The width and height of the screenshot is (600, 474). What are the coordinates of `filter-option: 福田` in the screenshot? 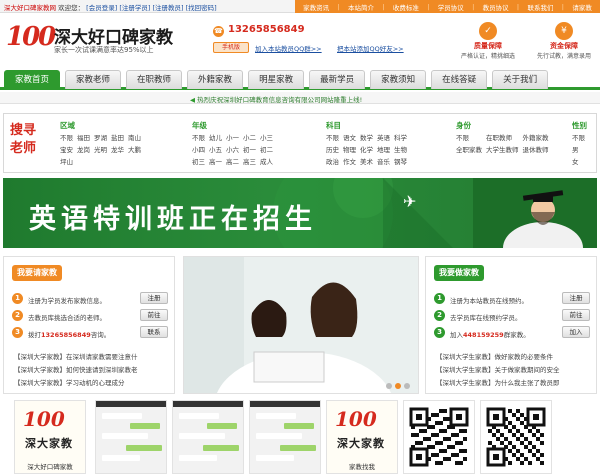 It's located at (83, 137).